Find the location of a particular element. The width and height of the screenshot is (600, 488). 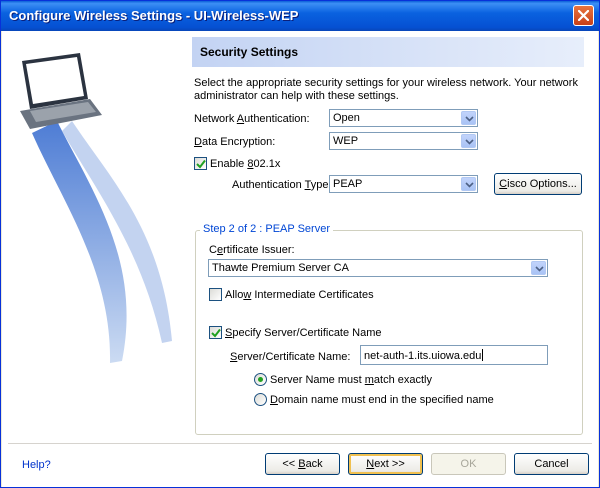

network-auth-label: Network Authentication: is located at coordinates (252, 119).